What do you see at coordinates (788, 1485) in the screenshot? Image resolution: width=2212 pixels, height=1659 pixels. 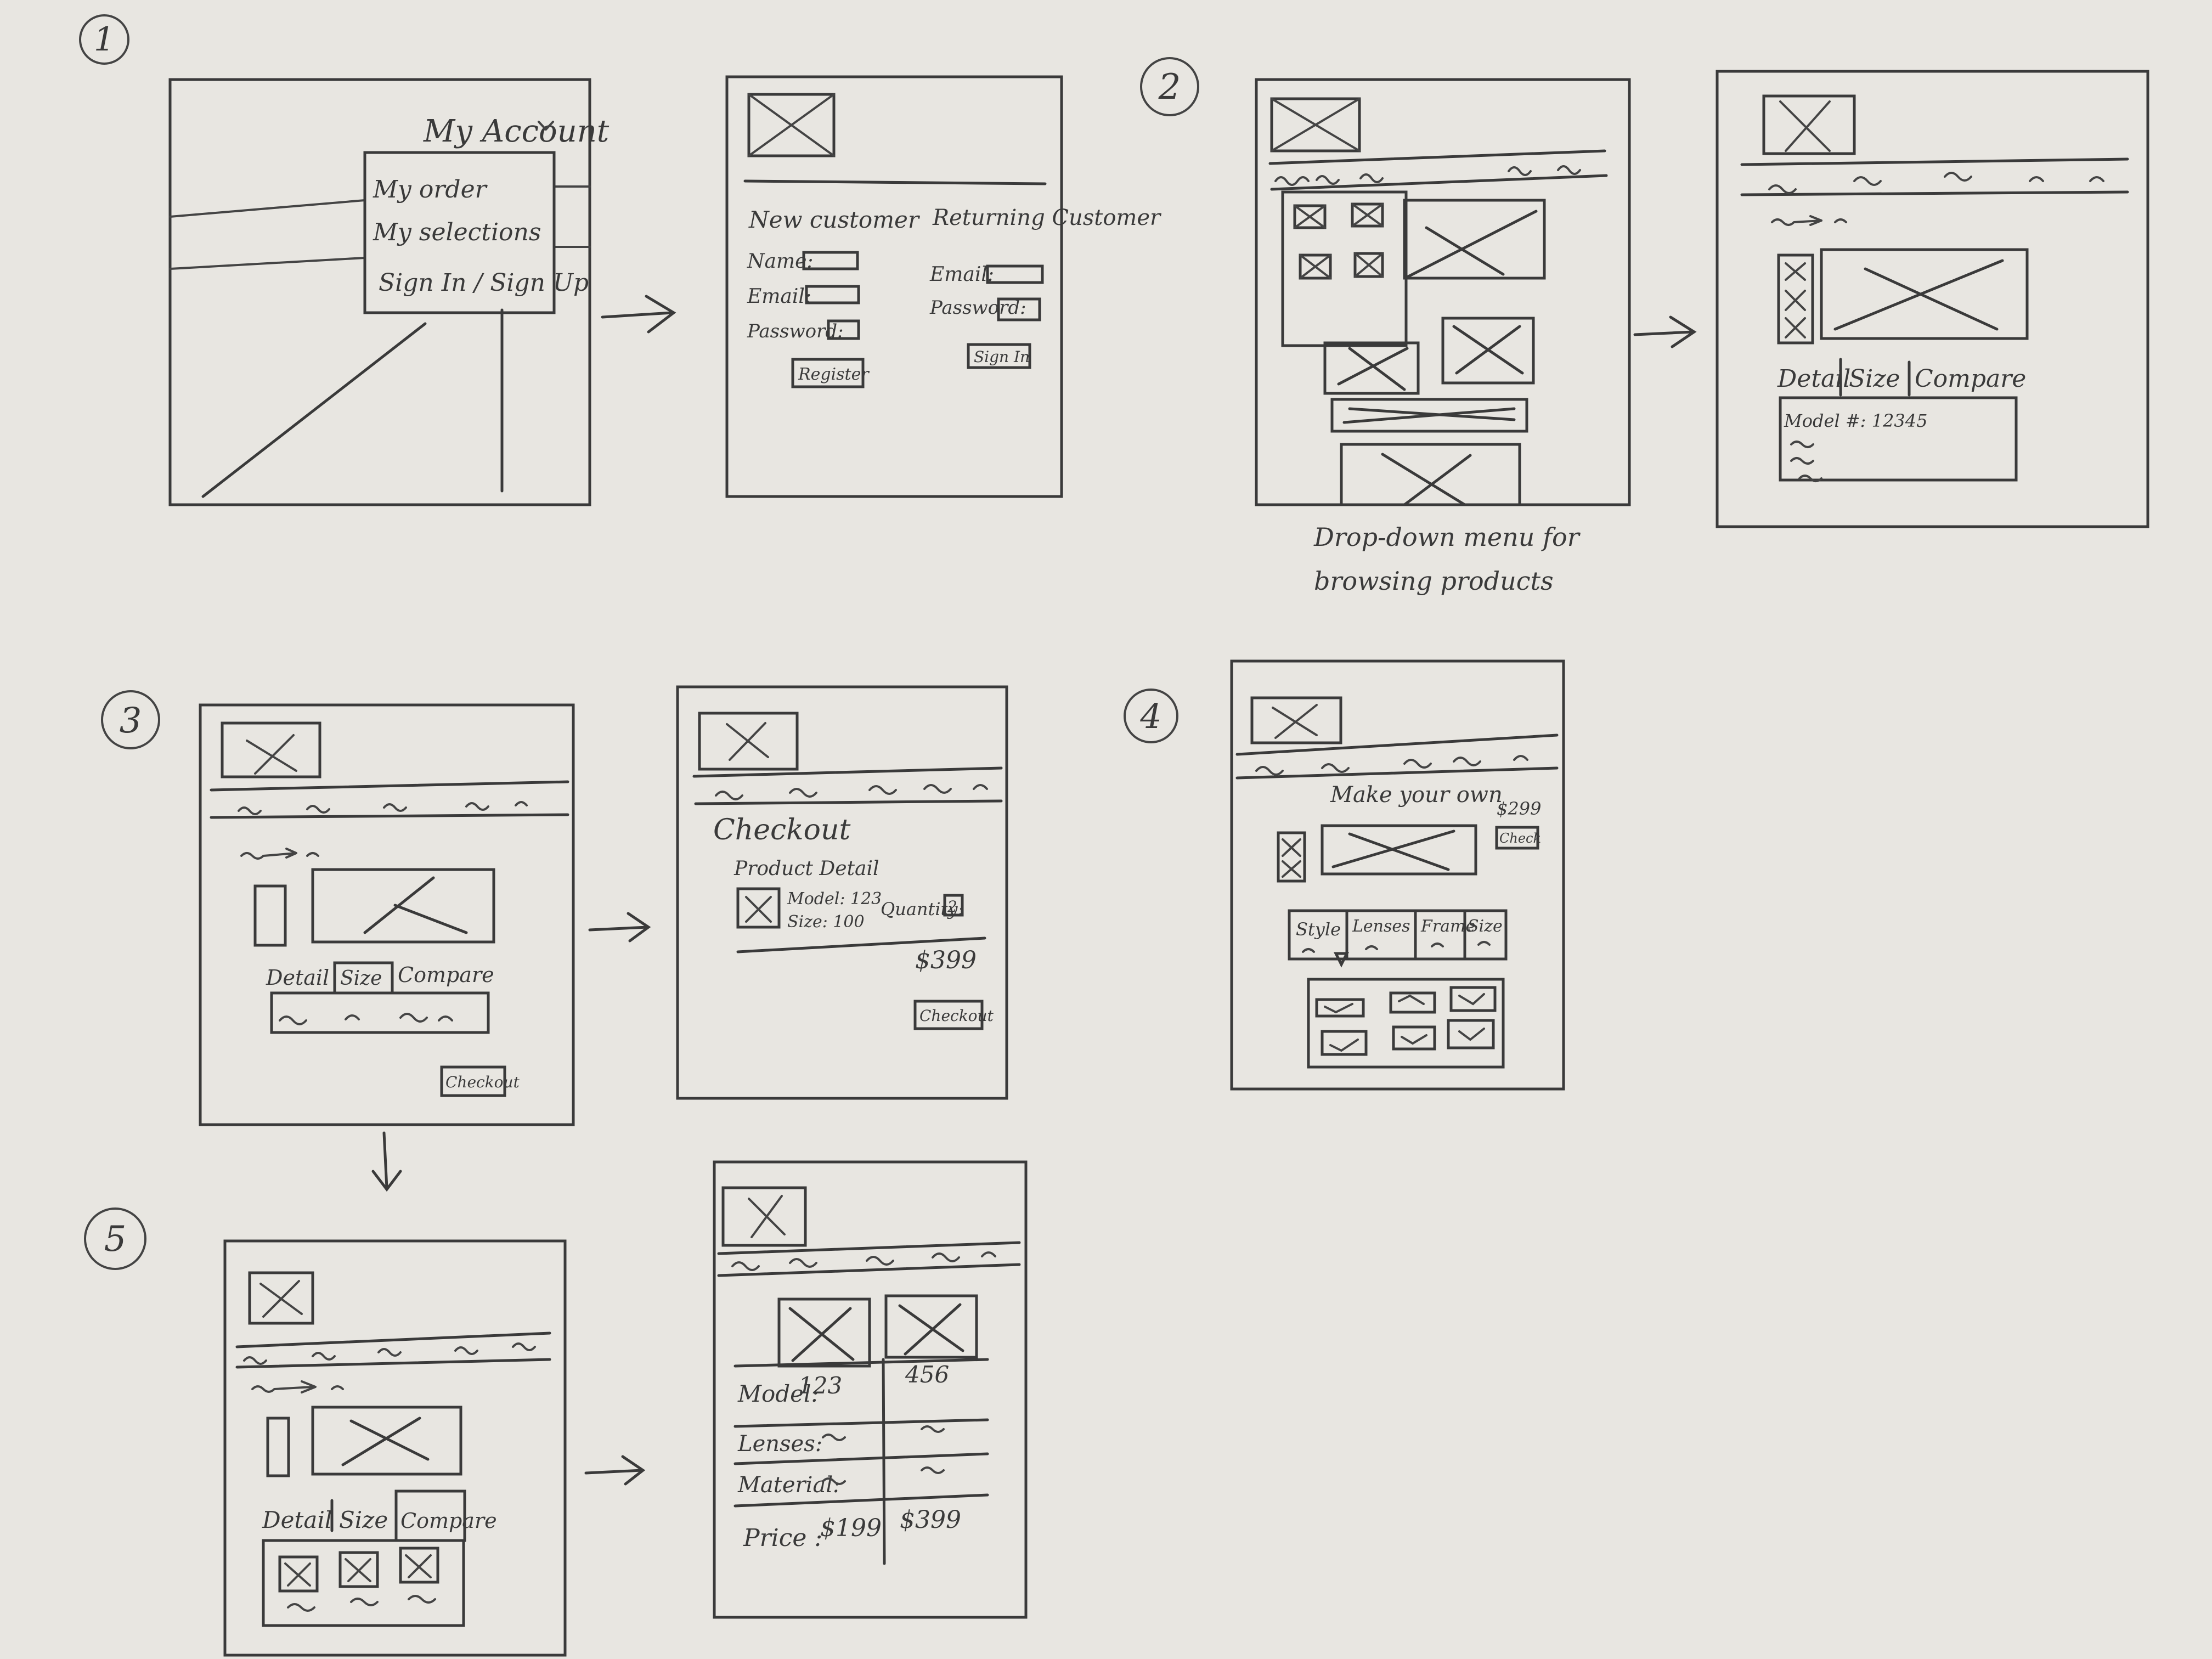 I see `material-label: Material:` at bounding box center [788, 1485].